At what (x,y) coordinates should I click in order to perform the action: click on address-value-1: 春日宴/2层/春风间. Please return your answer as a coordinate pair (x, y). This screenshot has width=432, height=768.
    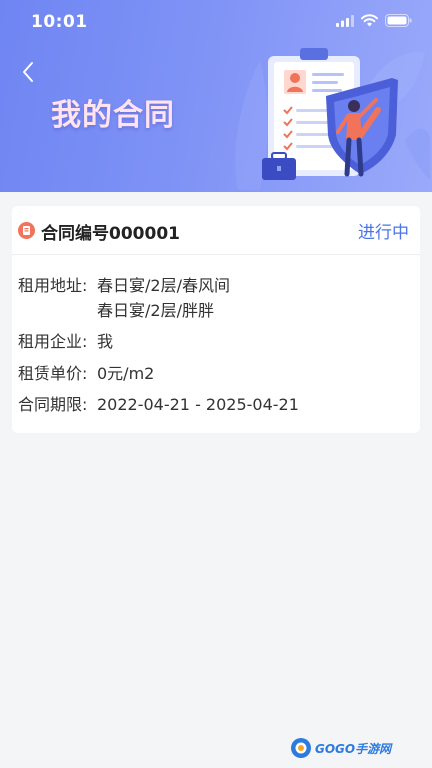
    Looking at the image, I should click on (163, 285).